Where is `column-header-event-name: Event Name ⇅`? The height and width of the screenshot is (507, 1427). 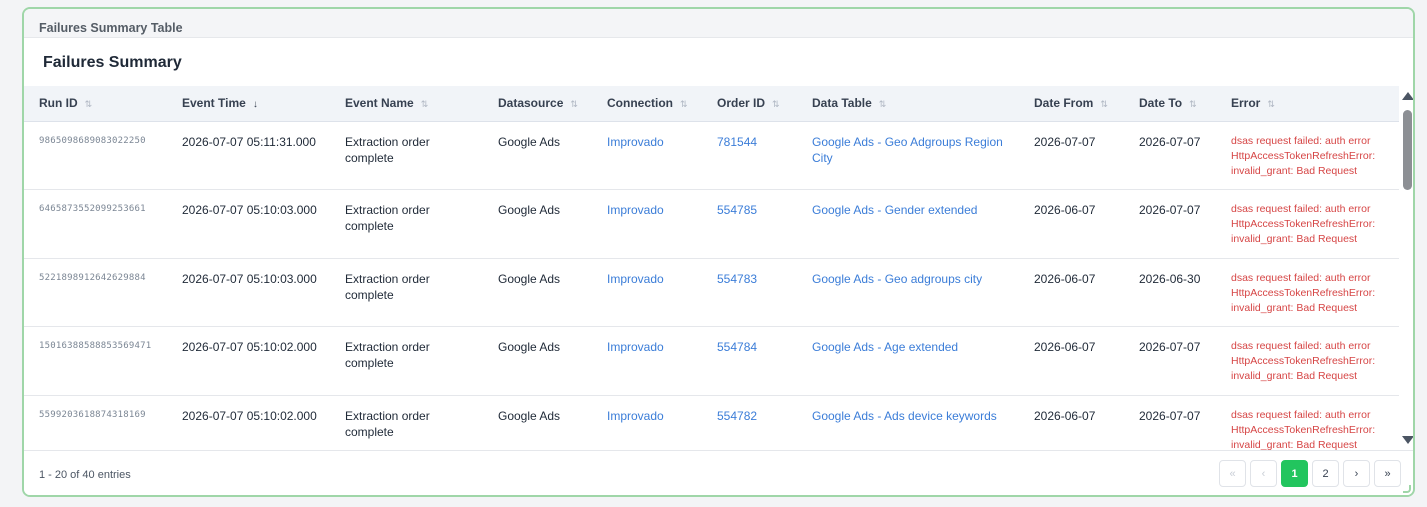
column-header-event-name: Event Name ⇅ is located at coordinates (406, 104).